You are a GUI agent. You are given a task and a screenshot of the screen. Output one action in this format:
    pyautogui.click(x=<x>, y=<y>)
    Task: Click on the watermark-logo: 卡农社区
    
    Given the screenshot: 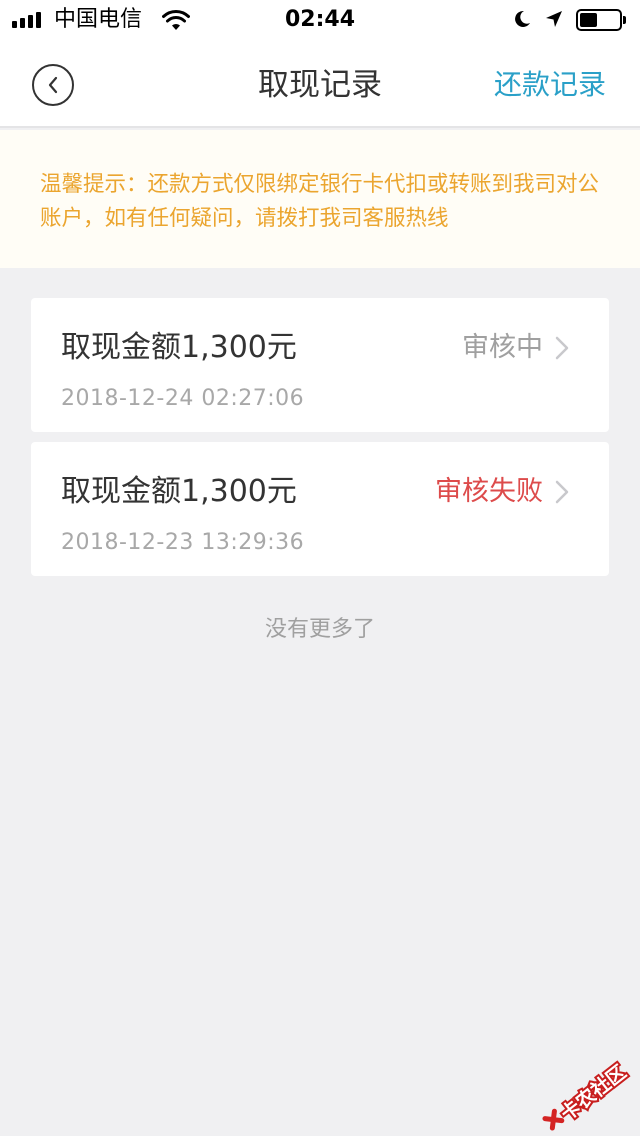 What is the action you would take?
    pyautogui.click(x=587, y=1094)
    